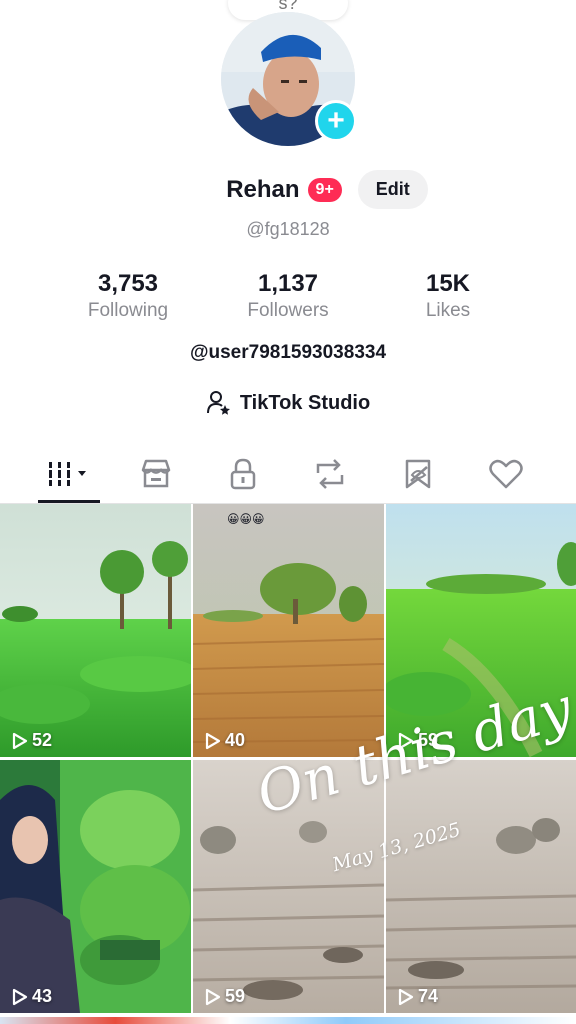  Describe the element at coordinates (128, 283) in the screenshot. I see `following-count: 3,753` at that location.